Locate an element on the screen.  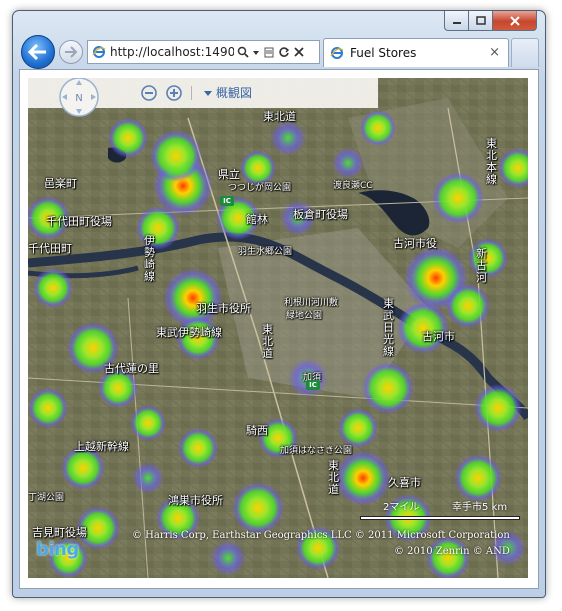
stop-icon is located at coordinates (299, 52).